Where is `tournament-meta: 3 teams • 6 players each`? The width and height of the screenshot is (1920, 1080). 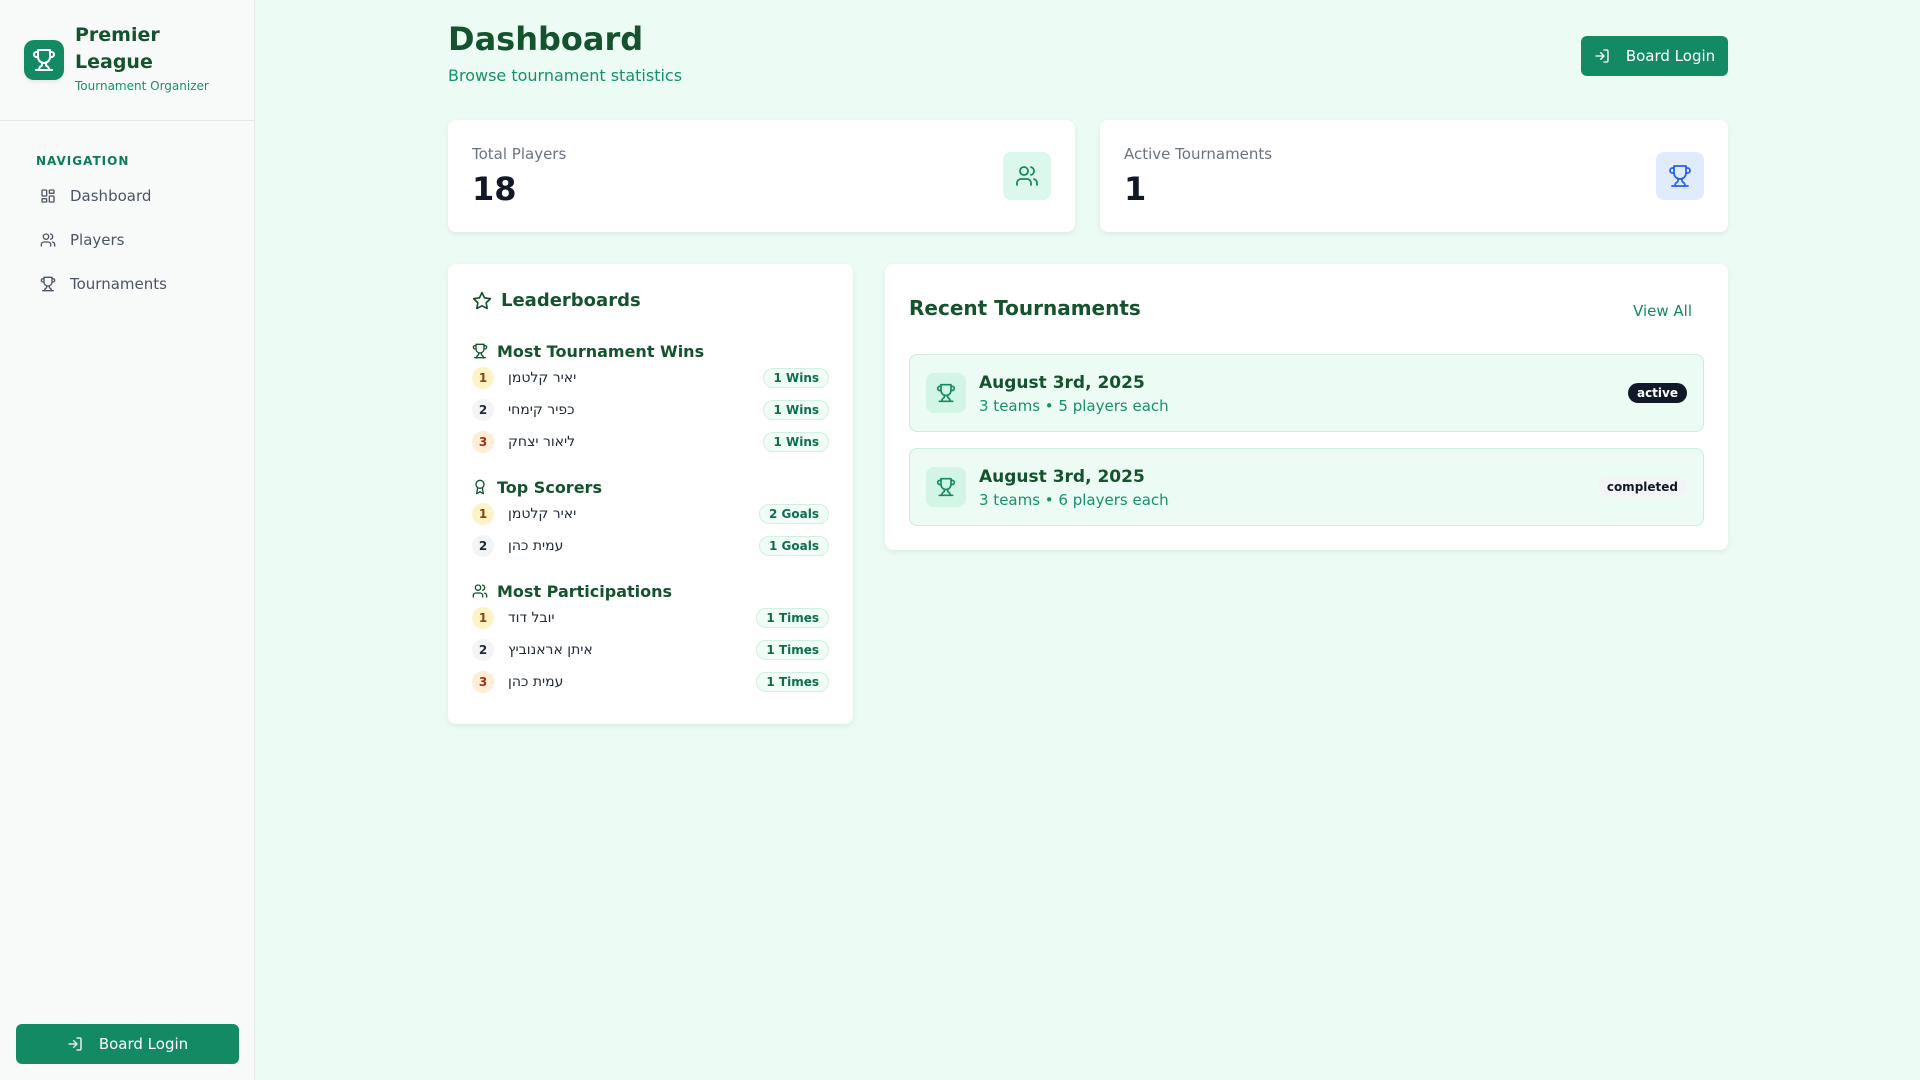
tournament-meta: 3 teams • 6 players each is located at coordinates (1074, 500).